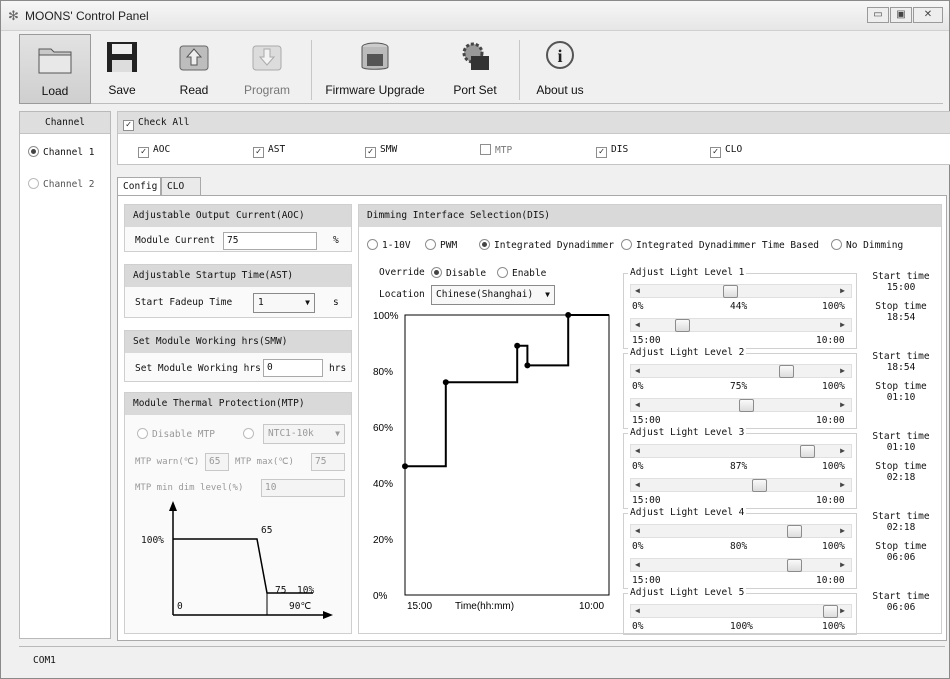  What do you see at coordinates (284, 303) in the screenshot?
I see `fadeup-time-select: 1 ▼` at bounding box center [284, 303].